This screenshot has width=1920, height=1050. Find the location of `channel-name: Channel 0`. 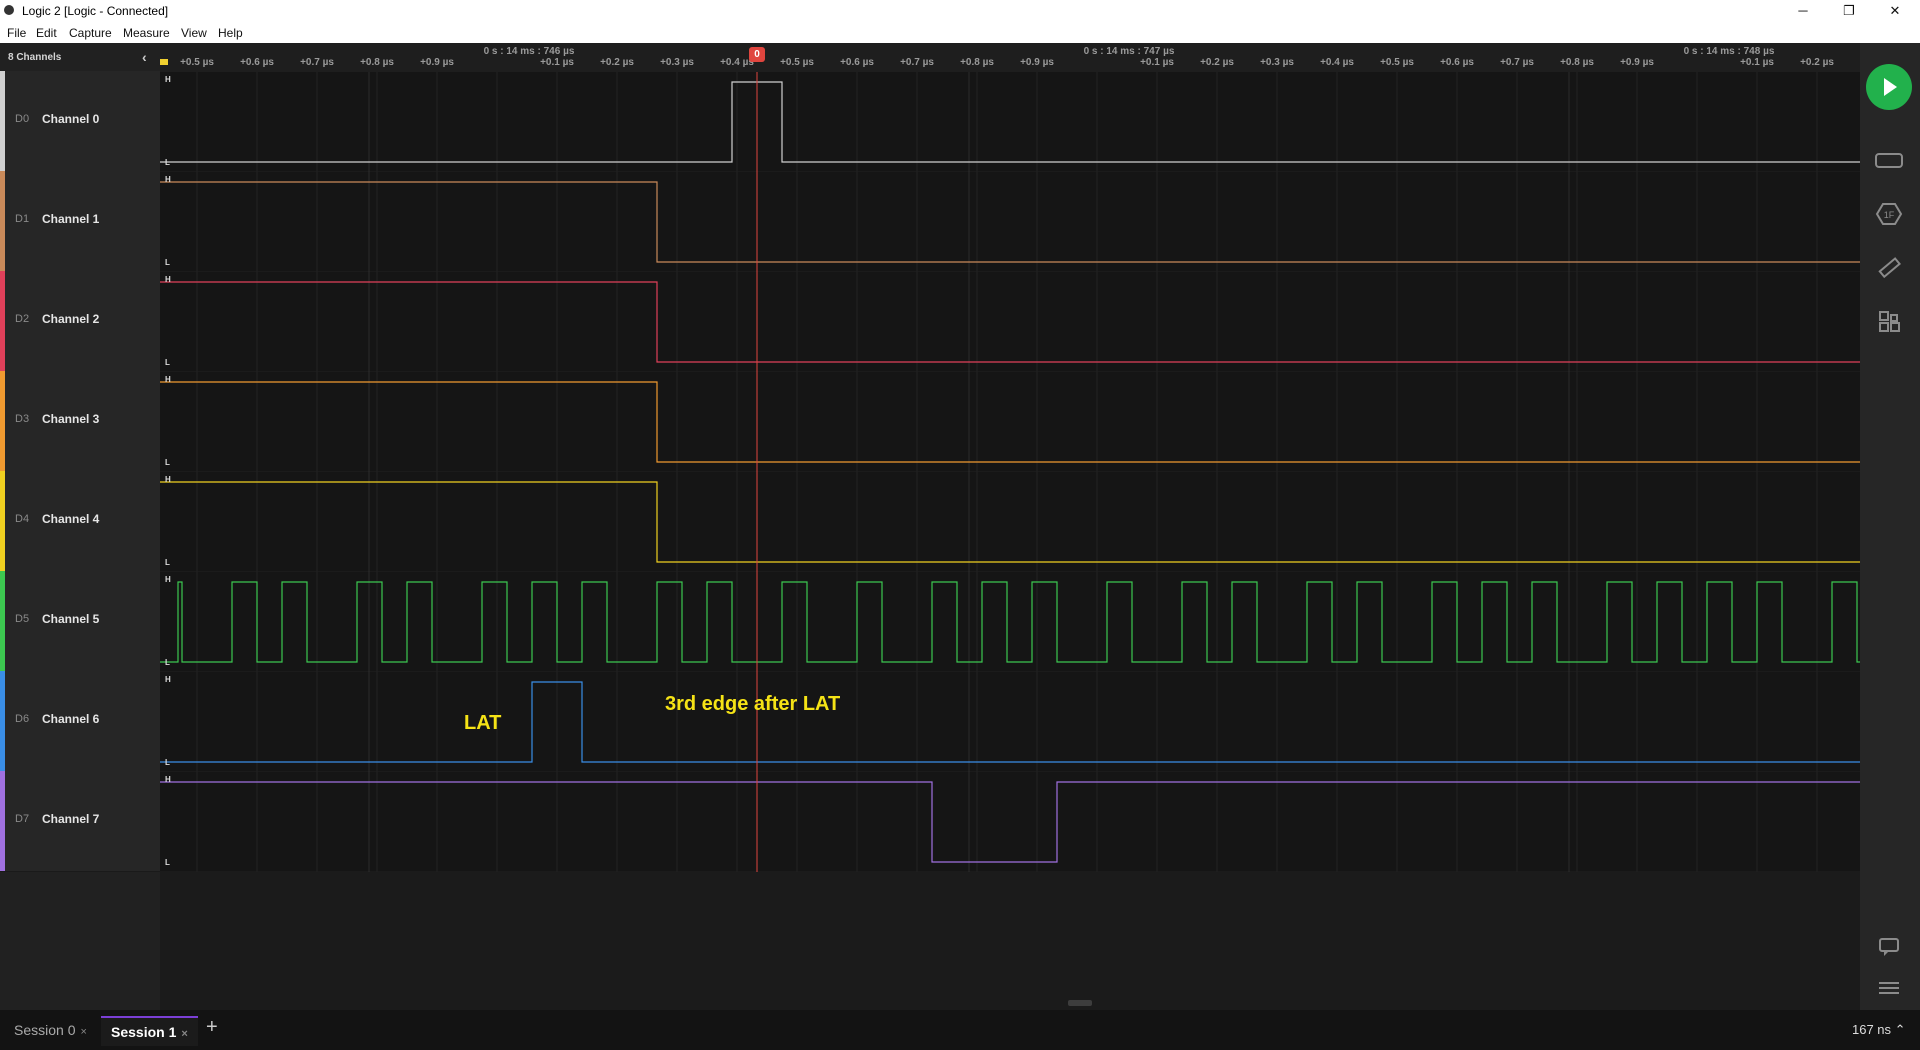

channel-name: Channel 0 is located at coordinates (70, 119).